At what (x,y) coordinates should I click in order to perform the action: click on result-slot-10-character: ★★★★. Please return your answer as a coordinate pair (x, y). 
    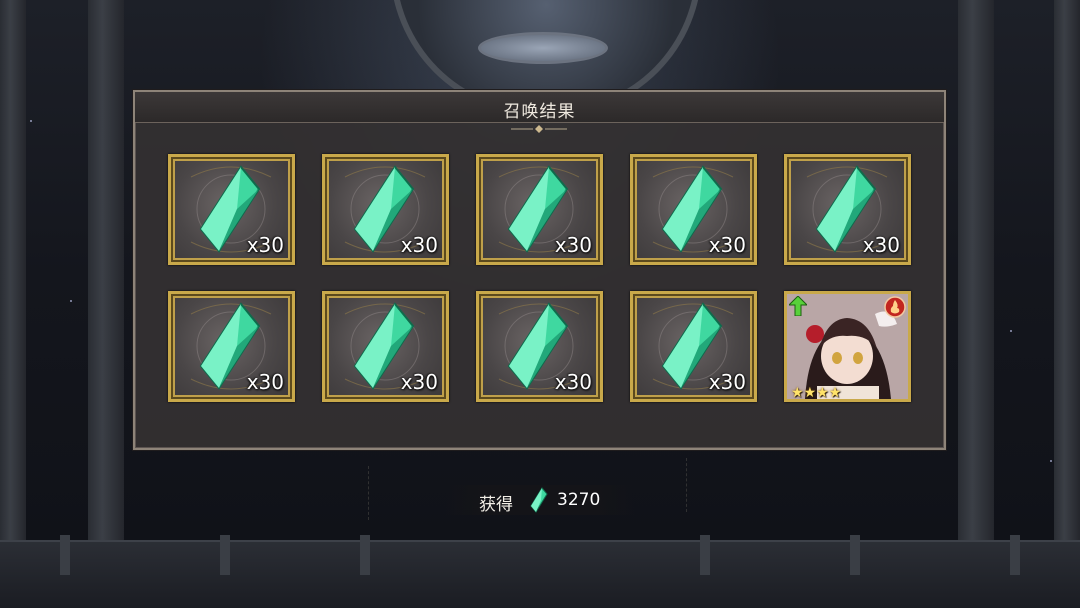
    Looking at the image, I should click on (847, 346).